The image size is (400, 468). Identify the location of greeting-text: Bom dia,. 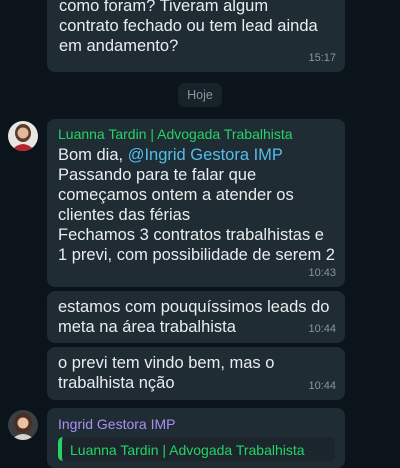
(93, 155).